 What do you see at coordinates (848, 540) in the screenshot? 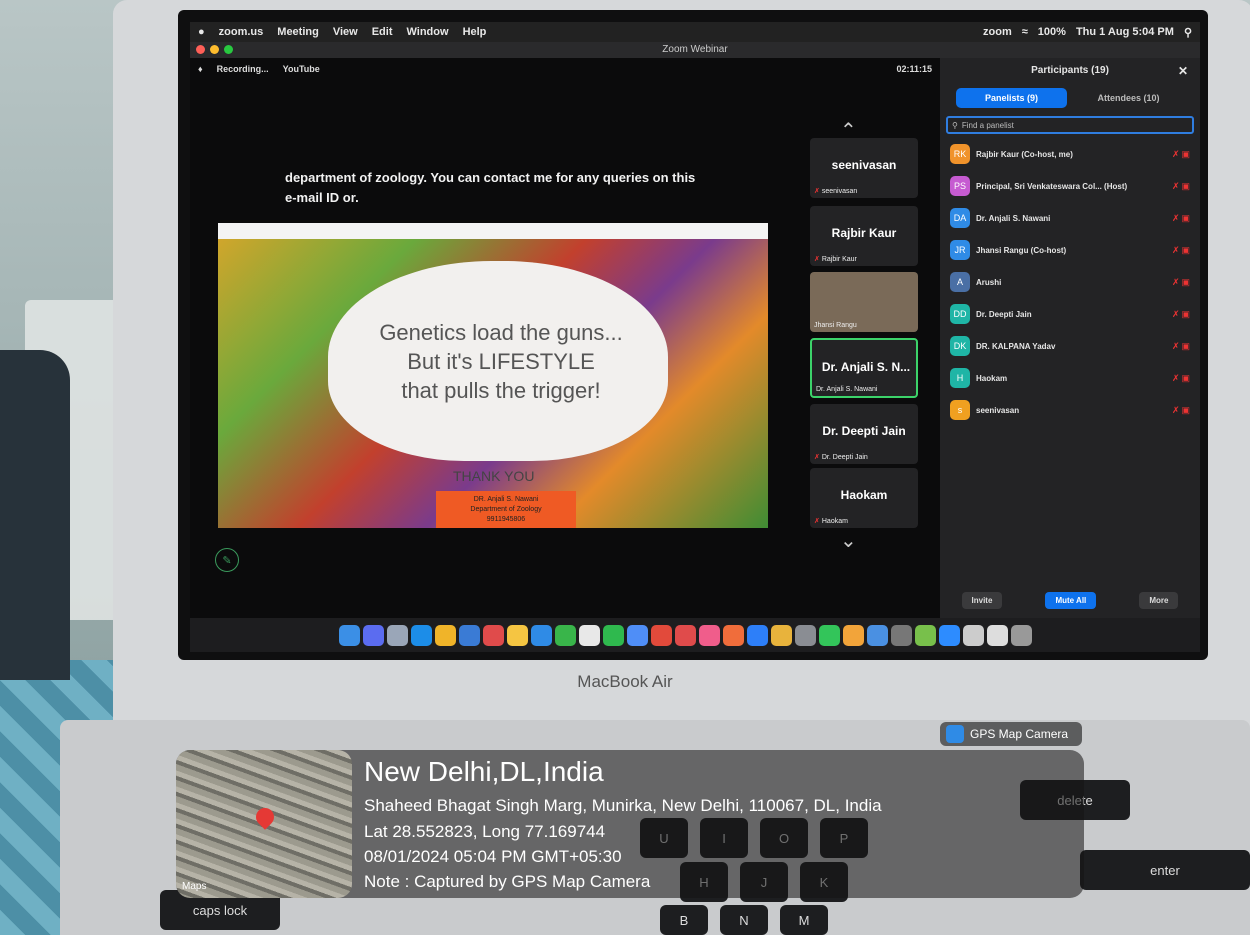
I see `gallery-down-chevron-icon: ⌄` at bounding box center [848, 540].